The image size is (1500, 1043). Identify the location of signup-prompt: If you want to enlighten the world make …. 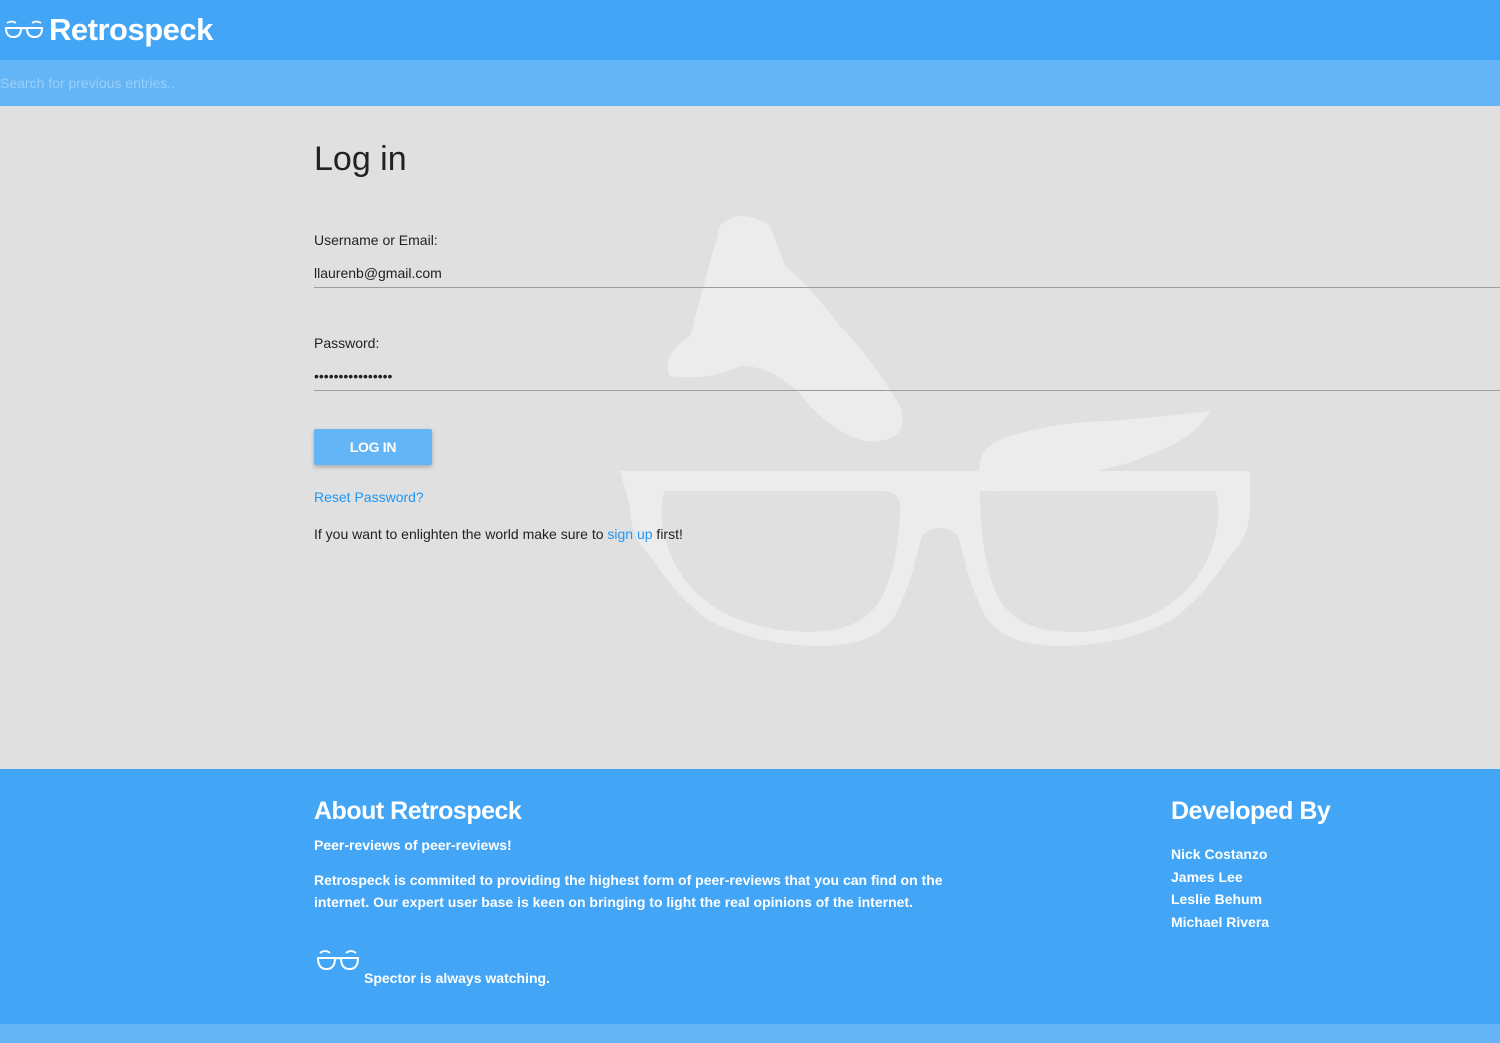
(498, 534).